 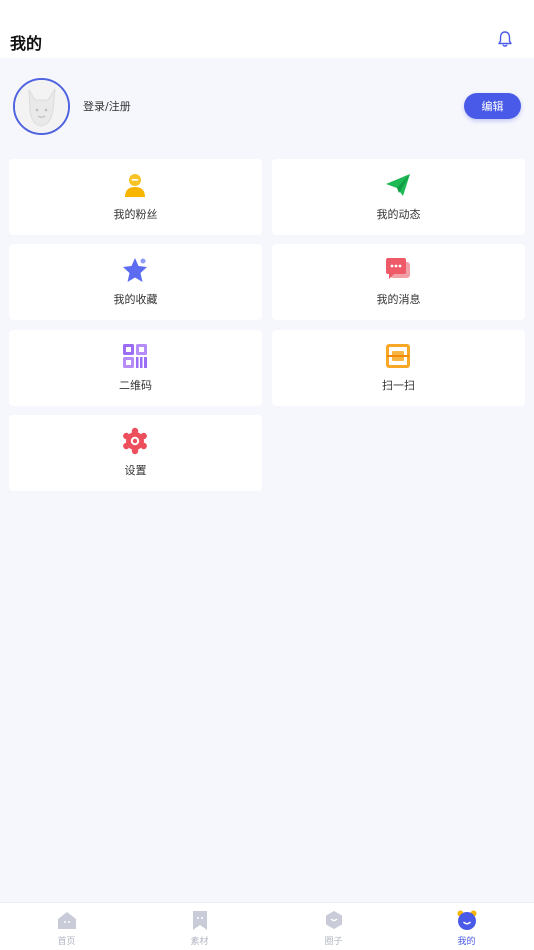 I want to click on page-title: 我的, so click(x=26, y=43).